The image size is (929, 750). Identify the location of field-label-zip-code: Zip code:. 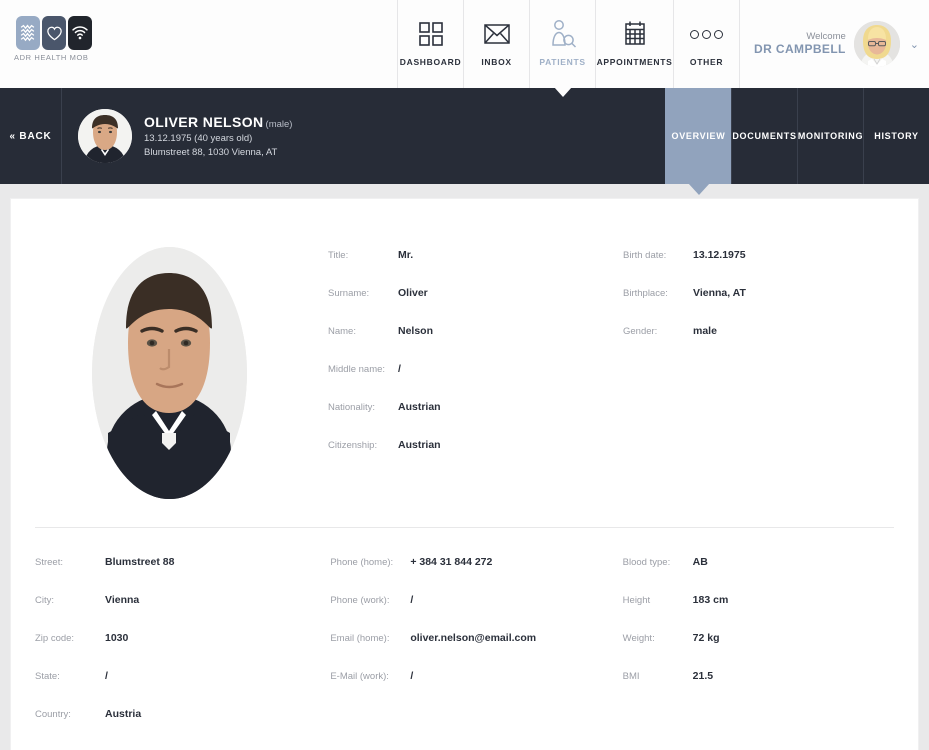
(55, 638).